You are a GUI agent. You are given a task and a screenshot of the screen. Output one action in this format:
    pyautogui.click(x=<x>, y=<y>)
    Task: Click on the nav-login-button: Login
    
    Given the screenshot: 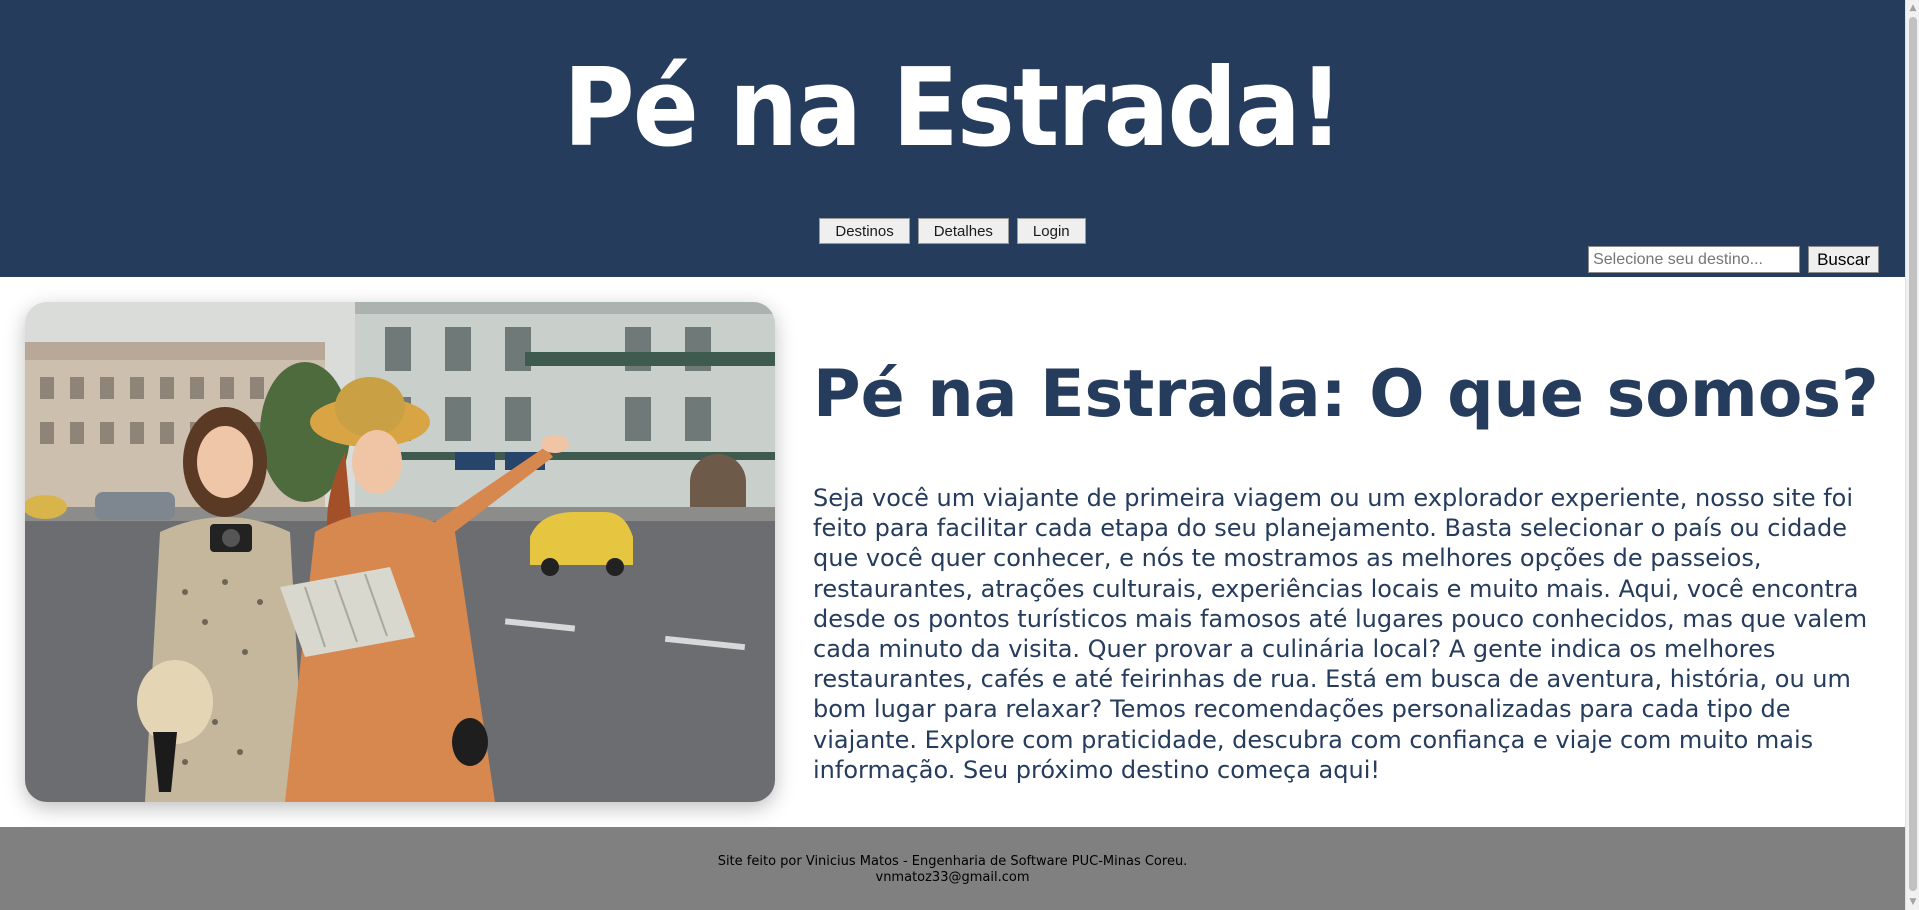 What is the action you would take?
    pyautogui.click(x=1051, y=231)
    